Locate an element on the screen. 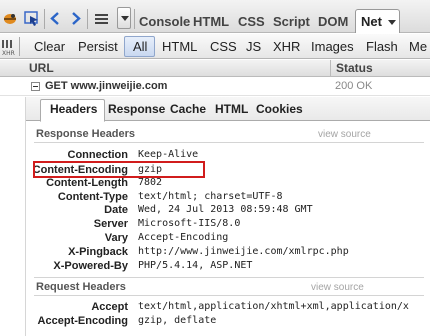 Image resolution: width=430 pixels, height=336 pixels. persist-button: Persist is located at coordinates (98, 46).